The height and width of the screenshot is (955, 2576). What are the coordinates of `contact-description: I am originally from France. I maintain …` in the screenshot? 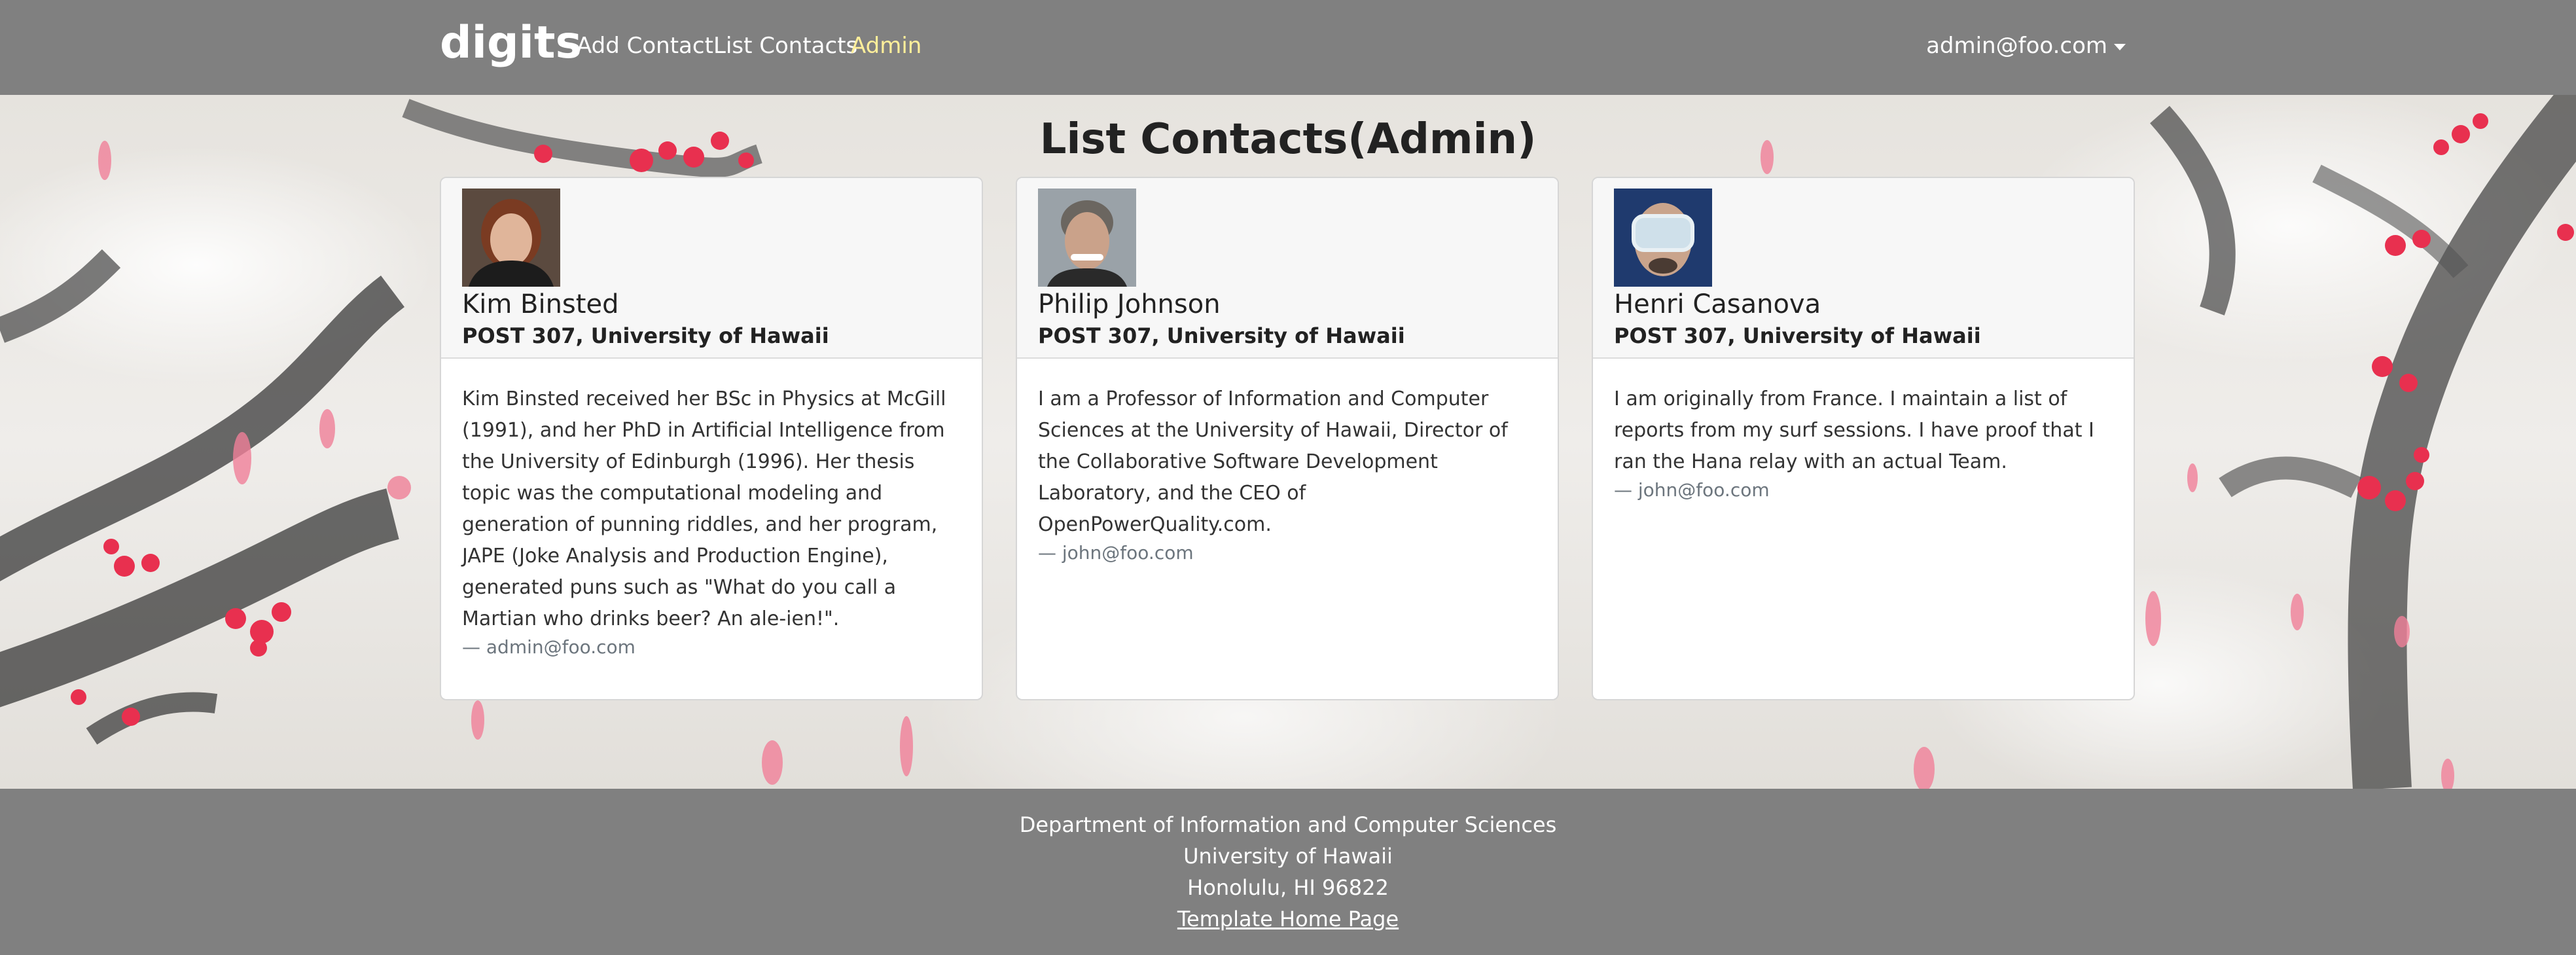 It's located at (1854, 430).